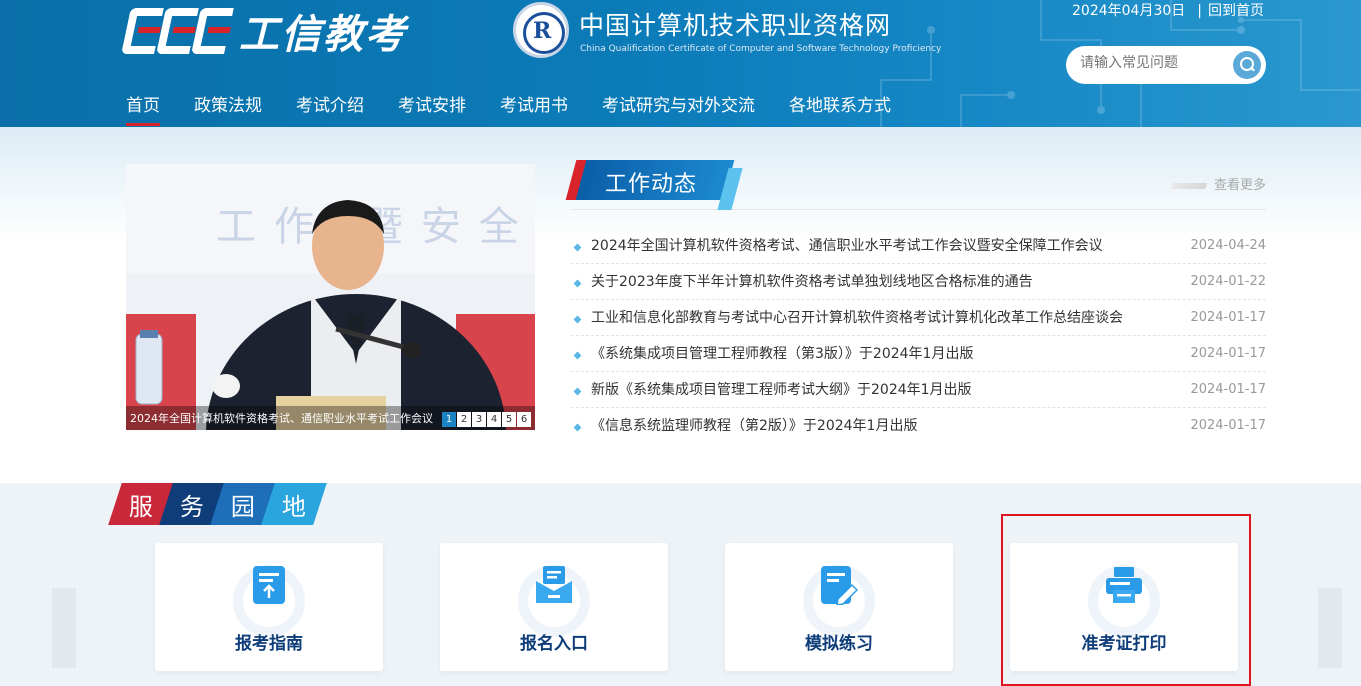  I want to click on qualification-emblem-icon, so click(541, 30).